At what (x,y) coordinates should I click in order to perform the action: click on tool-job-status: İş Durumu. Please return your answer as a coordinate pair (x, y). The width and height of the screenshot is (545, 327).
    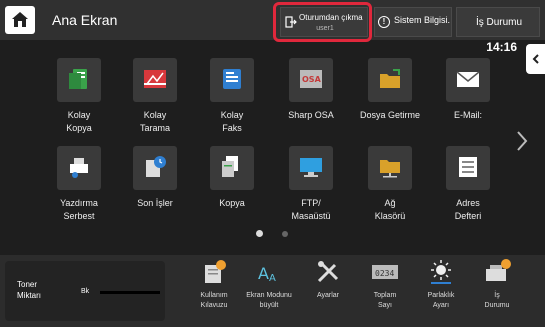
    Looking at the image, I should click on (497, 284).